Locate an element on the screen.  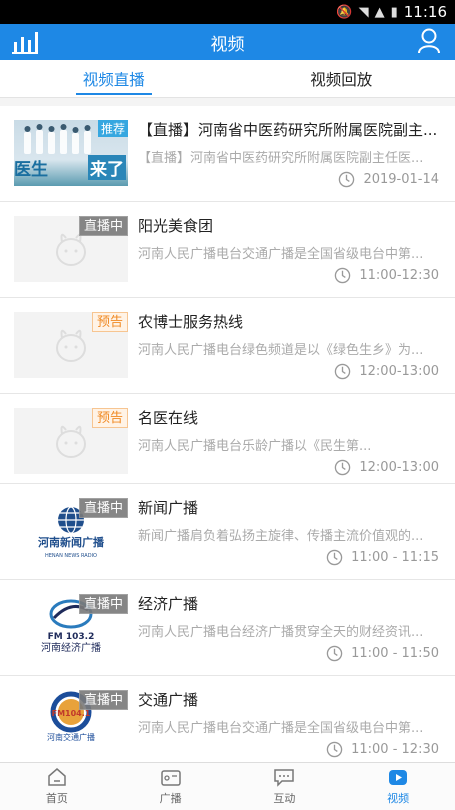
banner-text: 医生 is located at coordinates (31, 170).